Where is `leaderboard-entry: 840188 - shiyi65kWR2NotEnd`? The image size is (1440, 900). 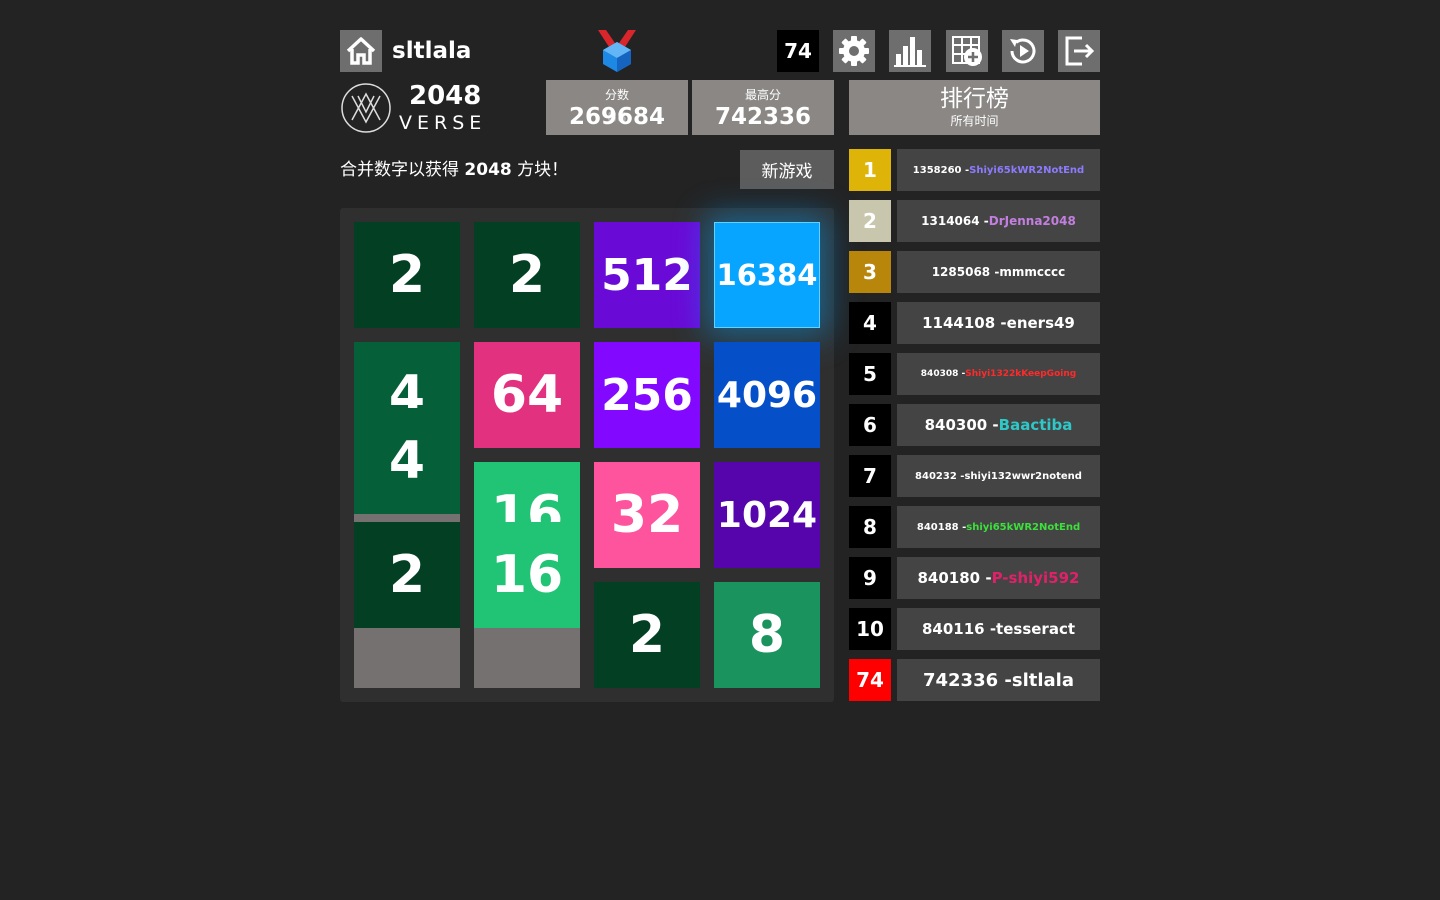
leaderboard-entry: 840188 - shiyi65kWR2NotEnd is located at coordinates (998, 527).